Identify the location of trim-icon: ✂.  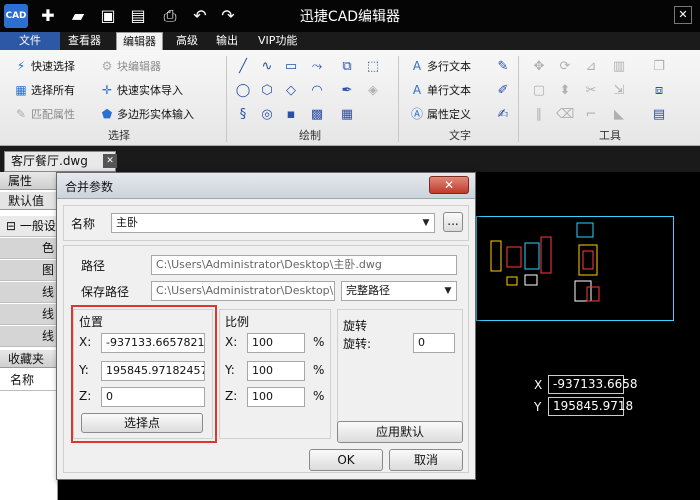
(591, 91).